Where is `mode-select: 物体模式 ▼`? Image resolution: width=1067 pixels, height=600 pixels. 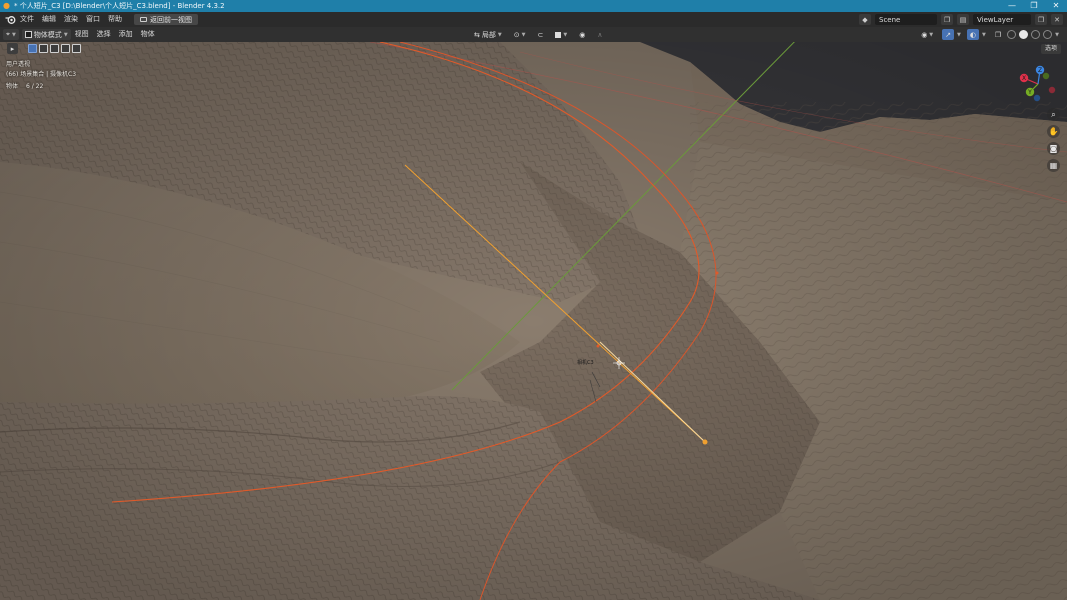 mode-select: 物体模式 ▼ is located at coordinates (46, 34).